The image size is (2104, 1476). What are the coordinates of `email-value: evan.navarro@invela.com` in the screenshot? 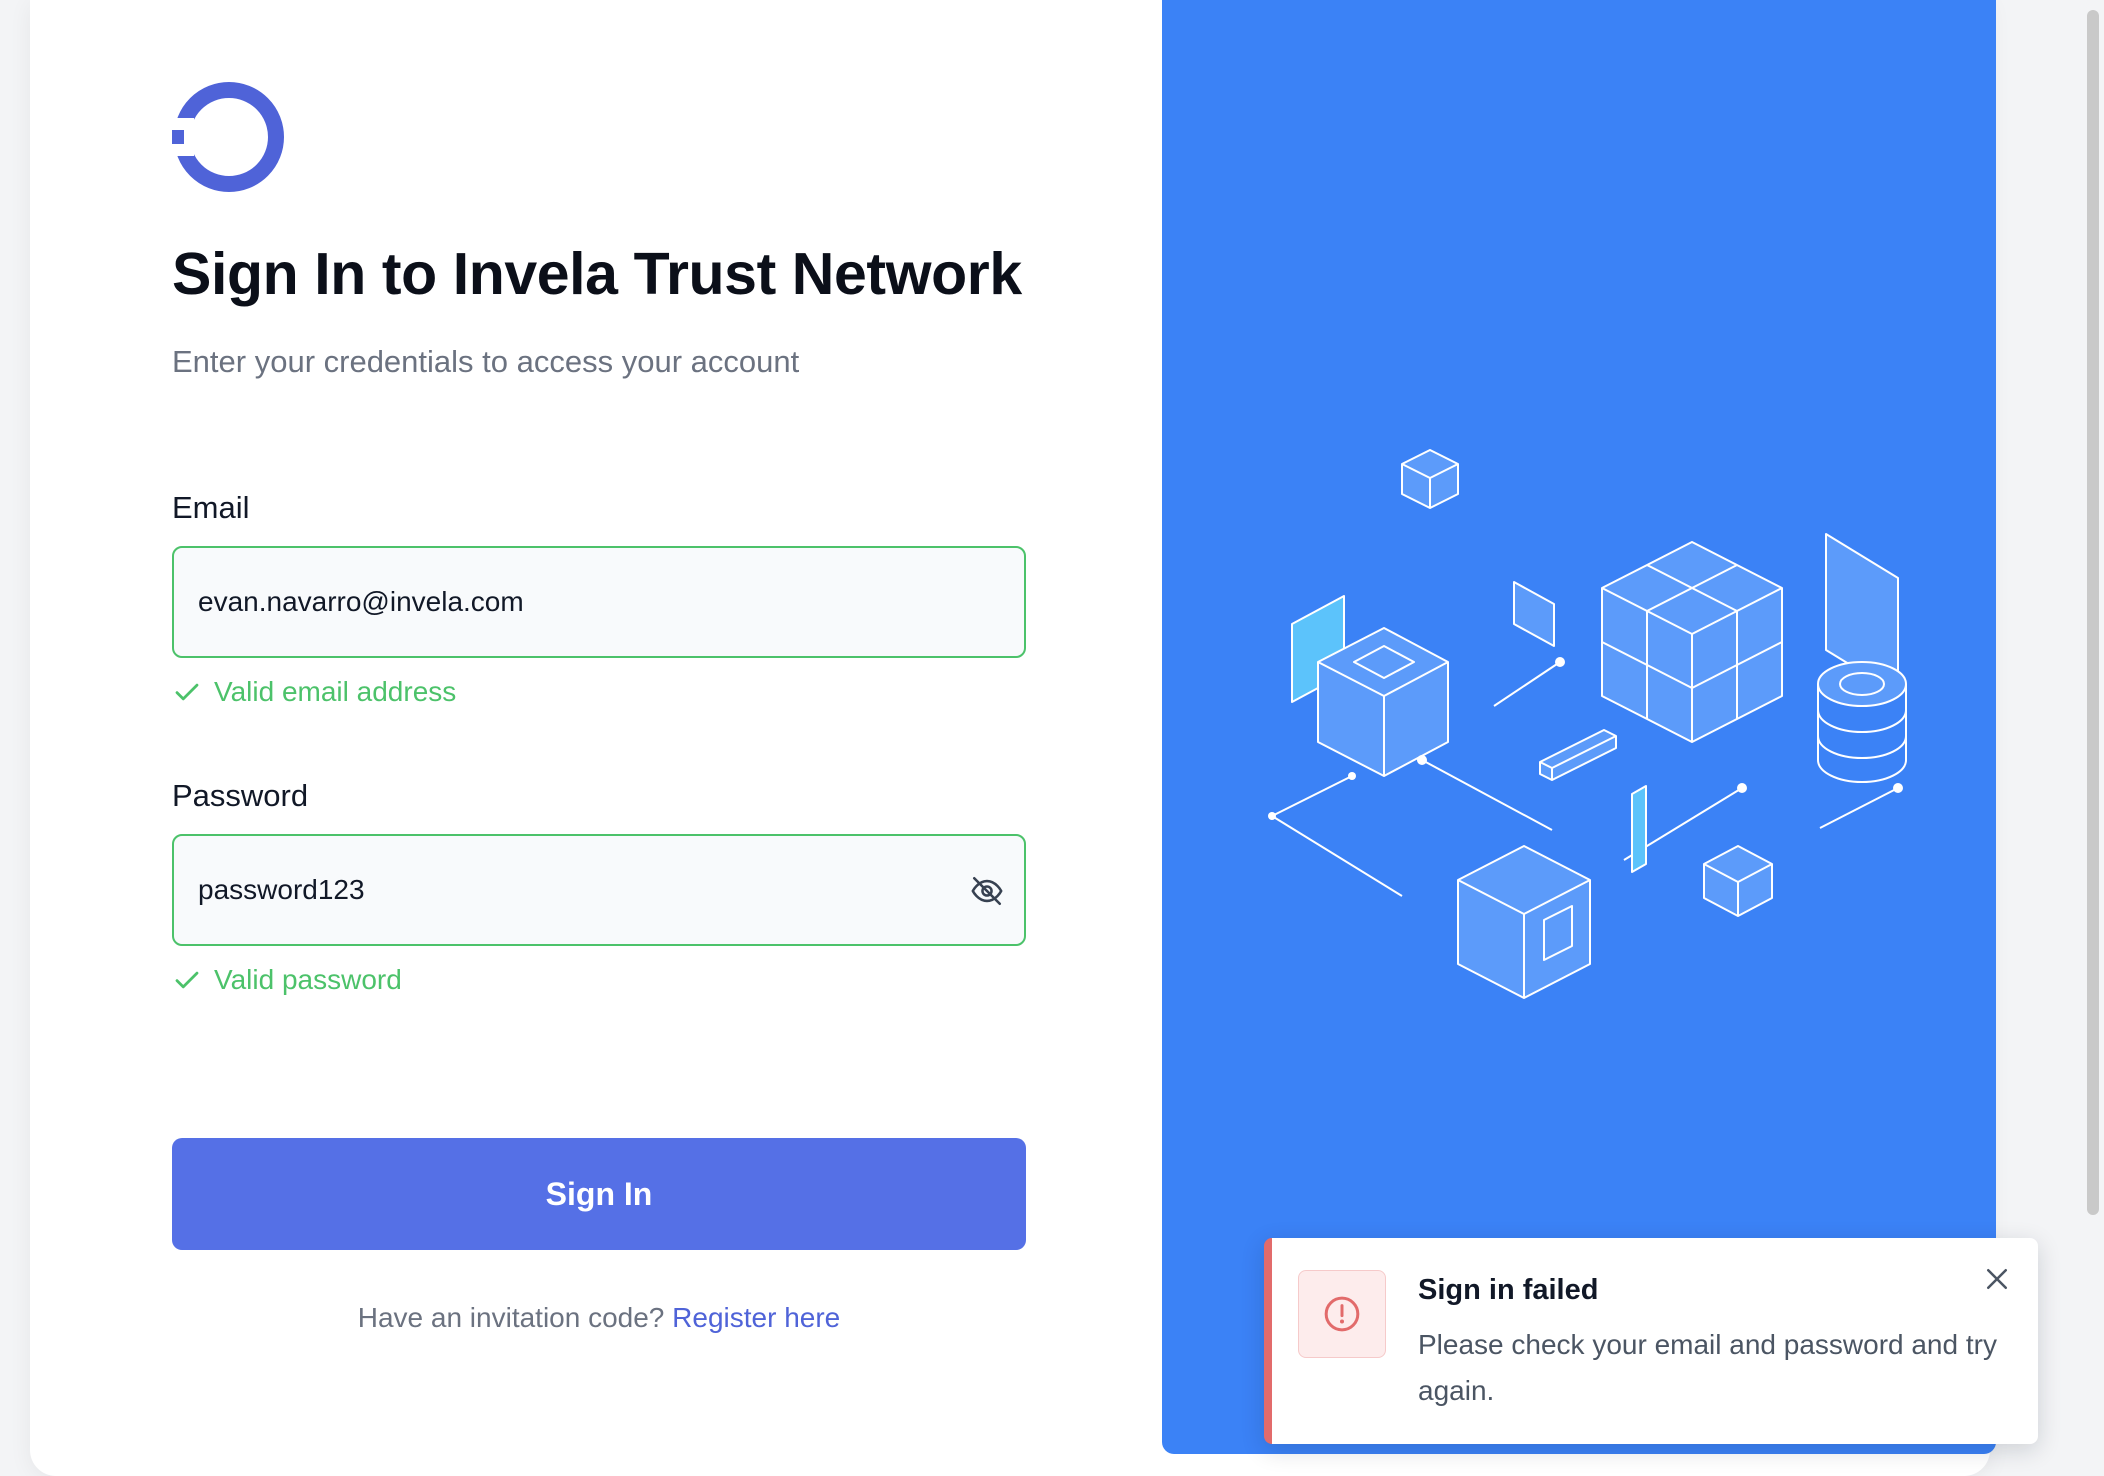 It's located at (361, 601).